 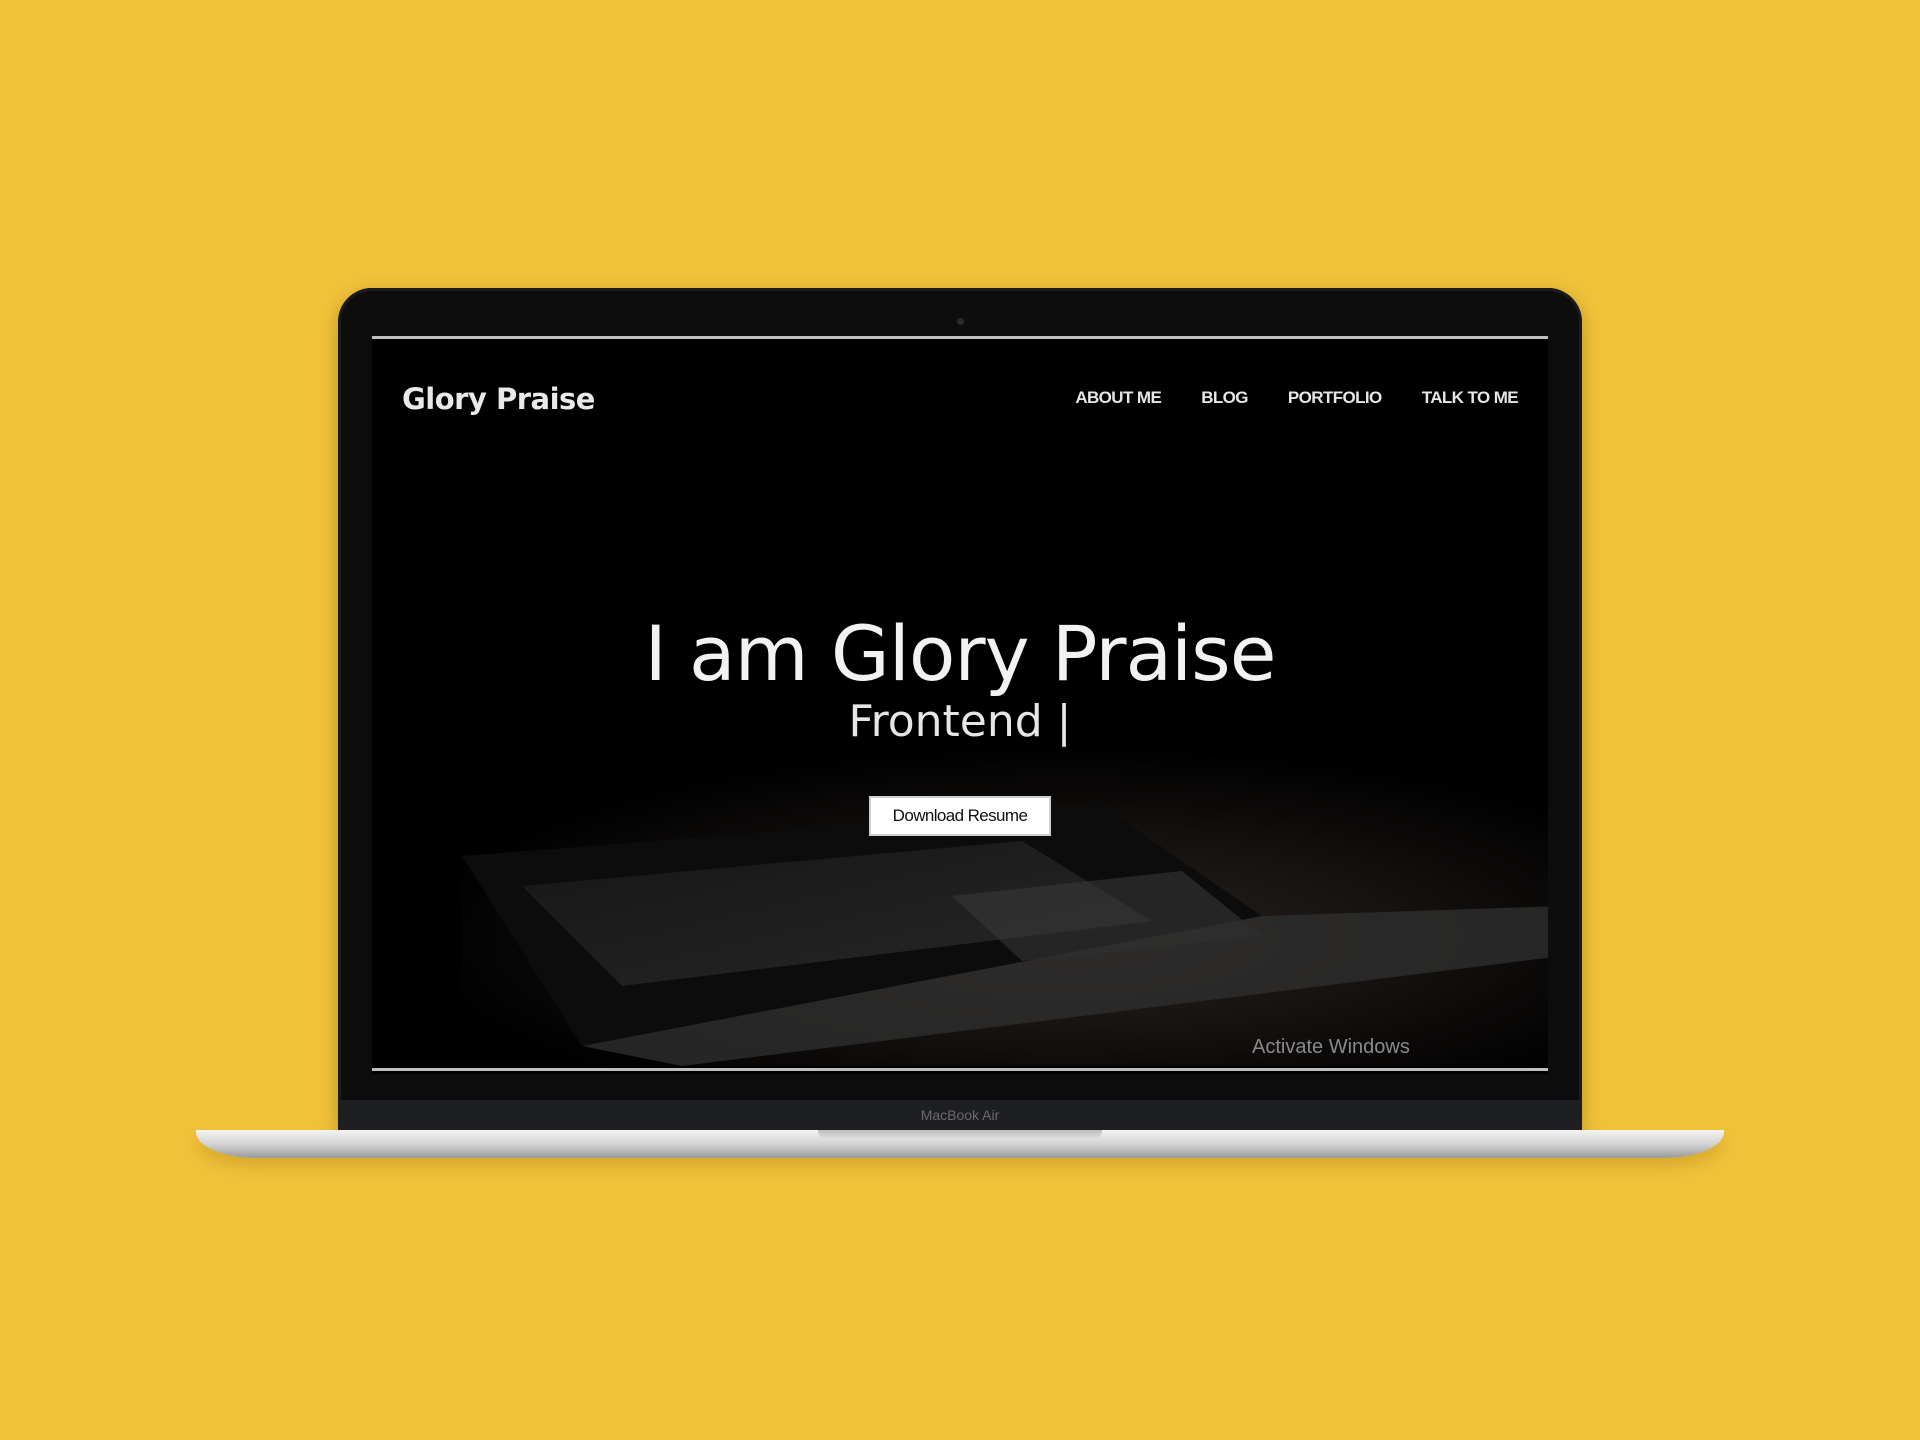 I want to click on screen-top-divider, so click(x=960, y=337).